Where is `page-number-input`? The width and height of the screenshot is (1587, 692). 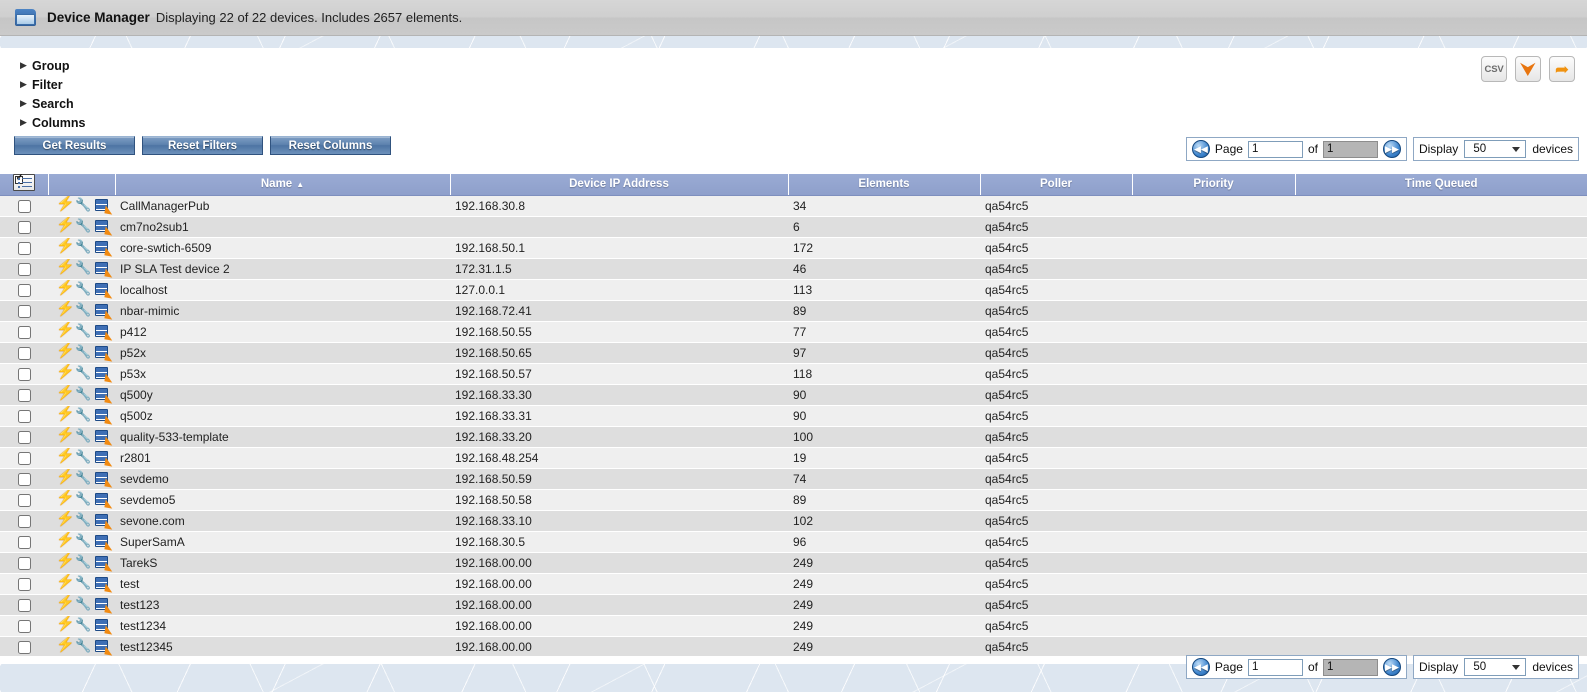 page-number-input is located at coordinates (1275, 149).